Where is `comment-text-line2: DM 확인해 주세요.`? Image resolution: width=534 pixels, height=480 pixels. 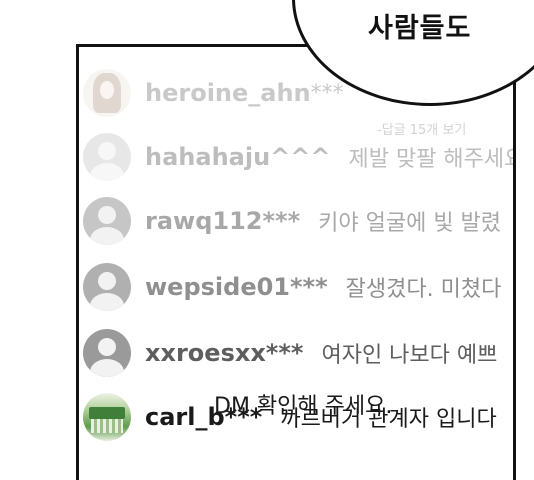 comment-text-line2: DM 확인해 주세요. is located at coordinates (303, 406).